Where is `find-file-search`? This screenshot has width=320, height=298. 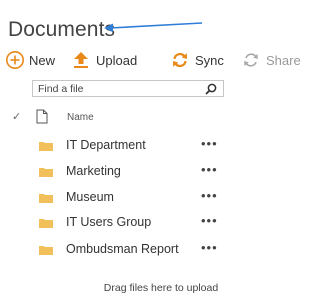 find-file-search is located at coordinates (128, 88).